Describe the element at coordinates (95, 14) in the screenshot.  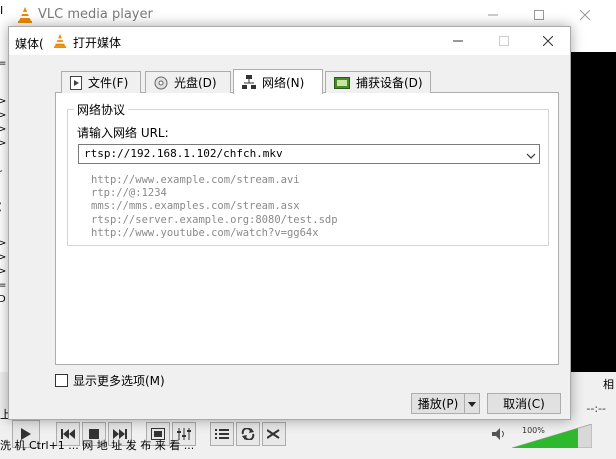
I see `vlc-window-title: VLC media player` at that location.